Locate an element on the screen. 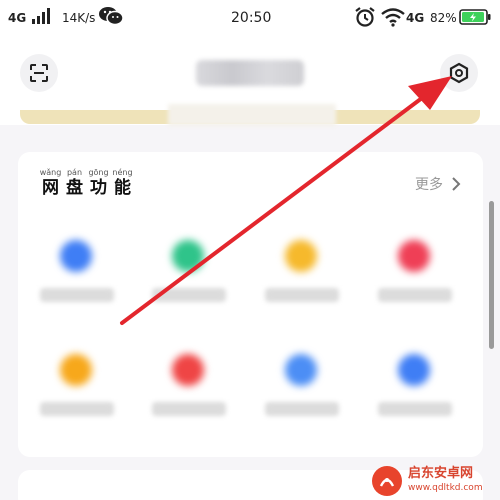 The height and width of the screenshot is (500, 500). scrollbar is located at coordinates (491, 275).